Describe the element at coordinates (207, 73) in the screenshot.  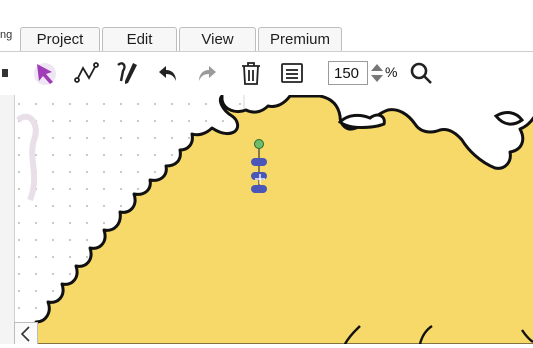
I see `redo-icon` at that location.